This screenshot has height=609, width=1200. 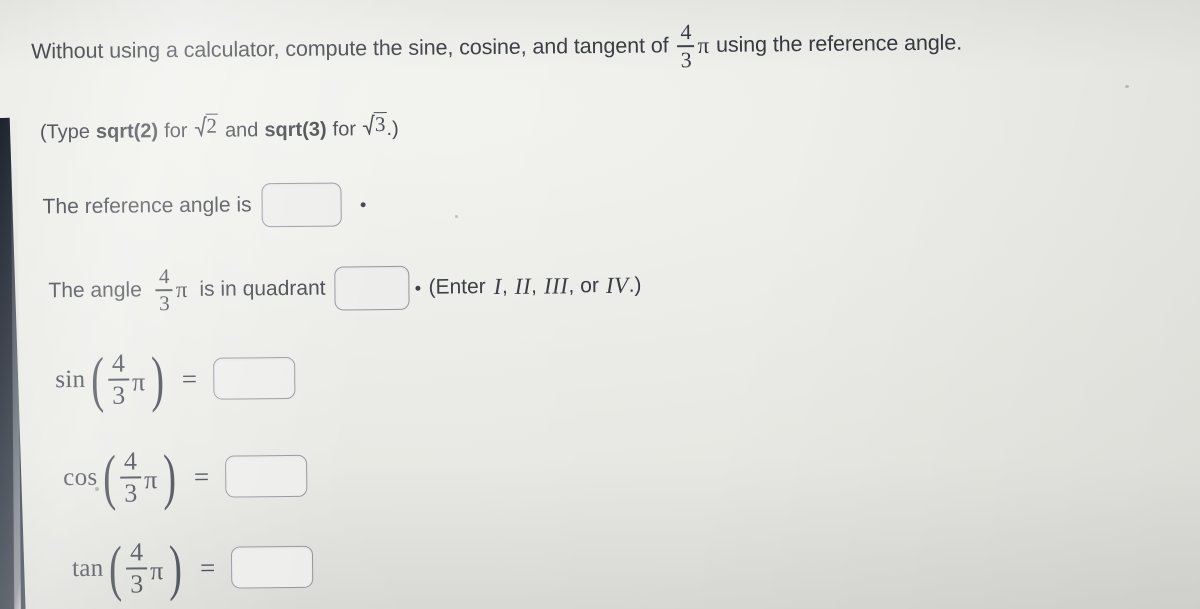 What do you see at coordinates (185, 477) in the screenshot?
I see `cos-row: cos ( 4 3 π ) =` at bounding box center [185, 477].